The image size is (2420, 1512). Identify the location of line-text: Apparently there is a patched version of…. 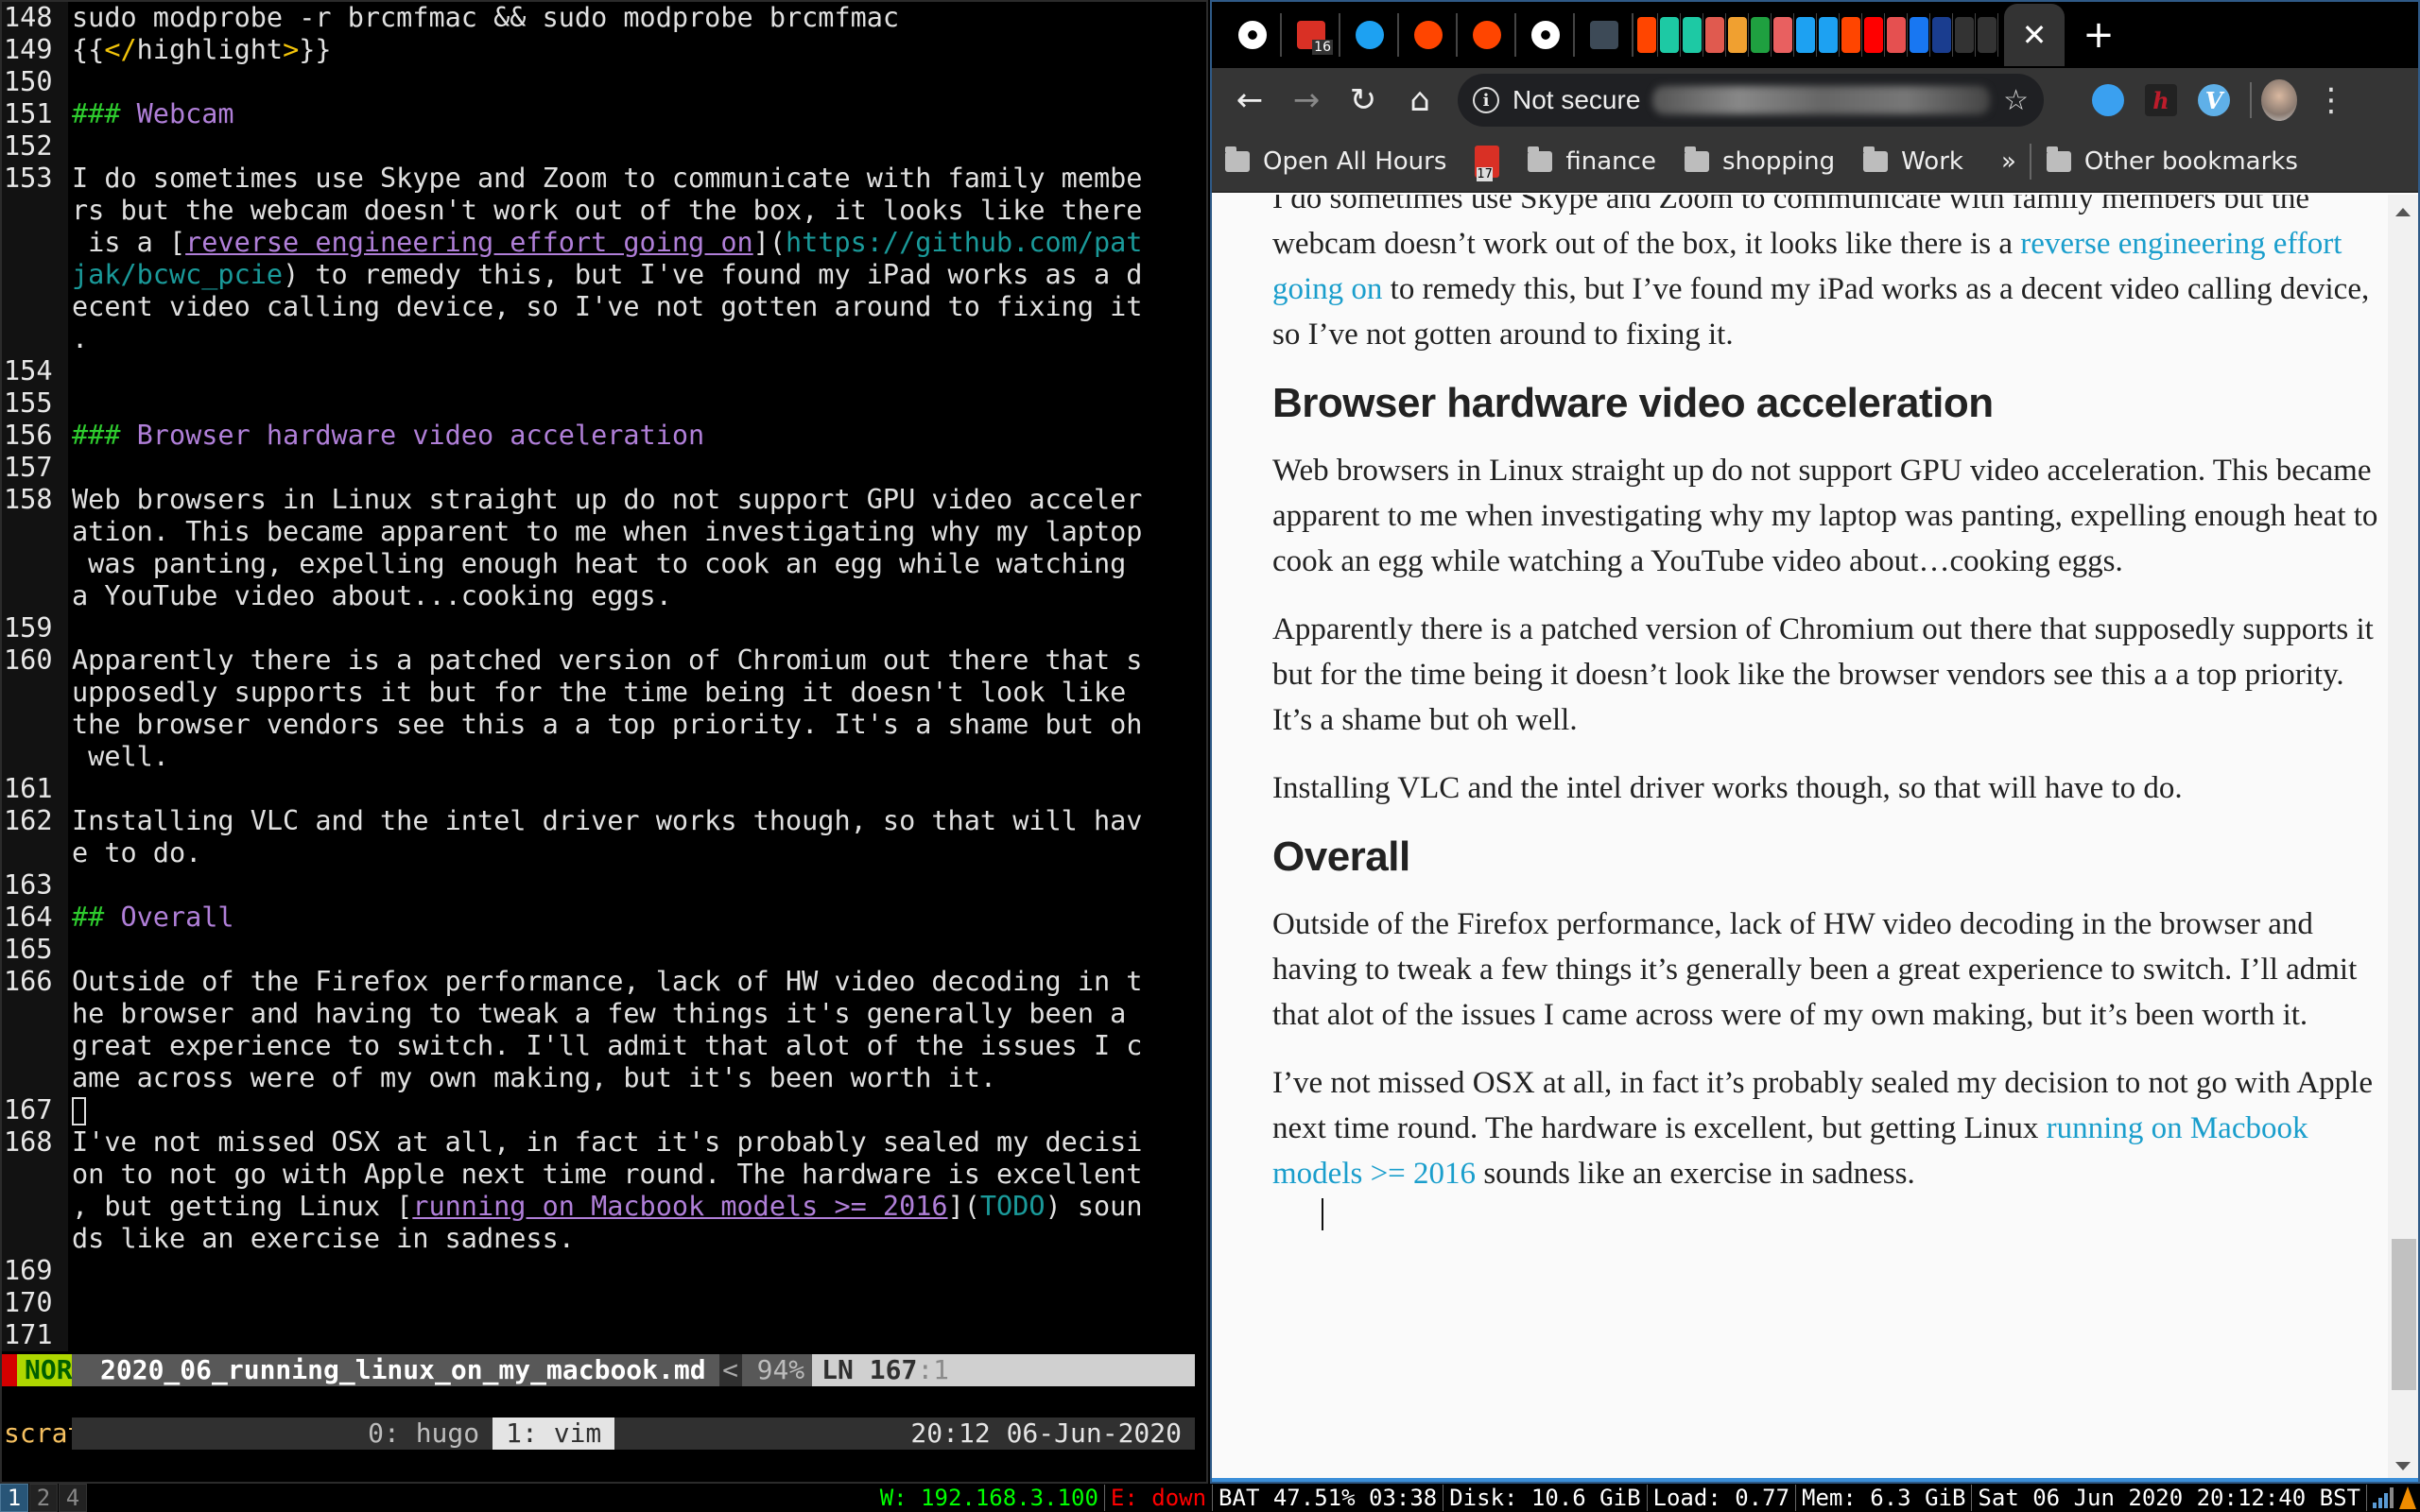
(637, 660).